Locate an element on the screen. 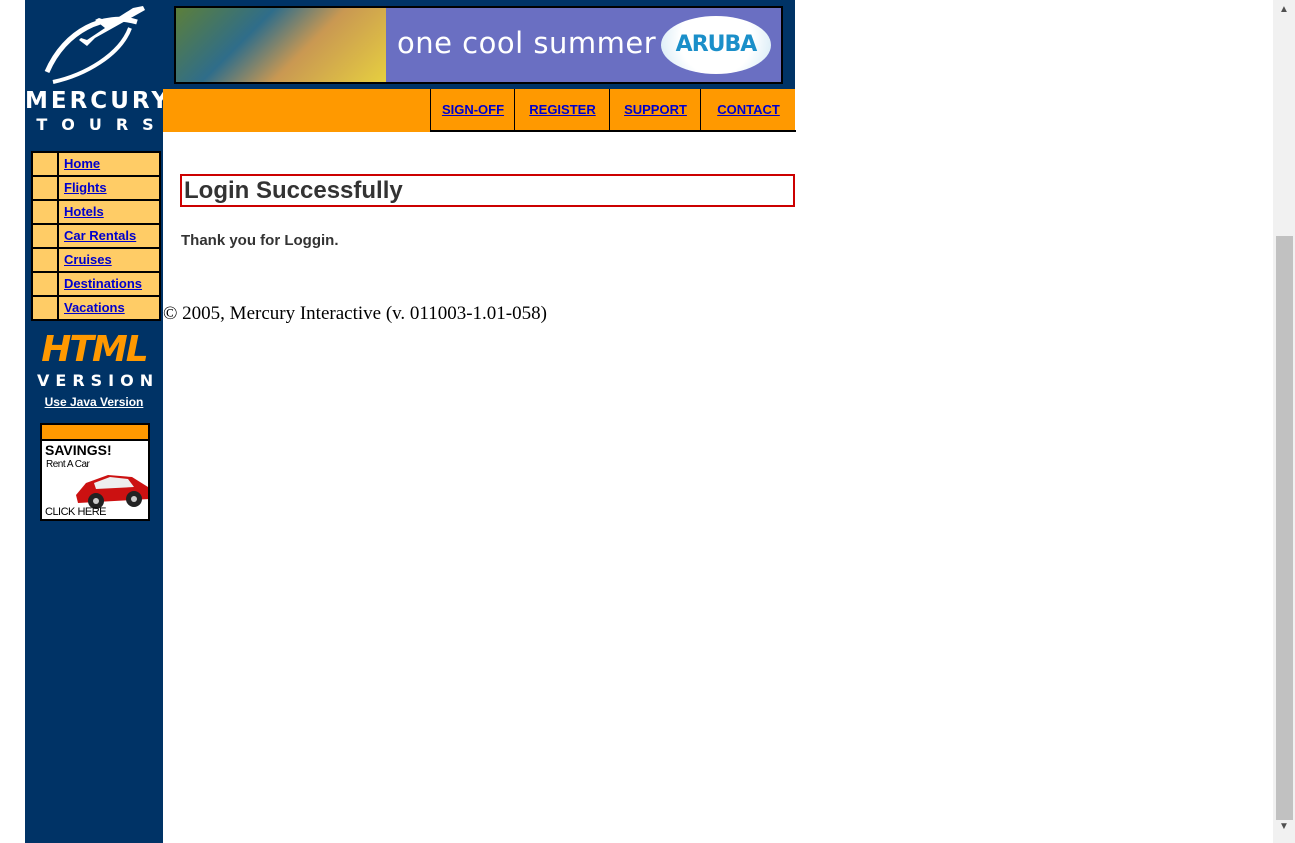  sign-off-link: SIGN-OFF is located at coordinates (473, 109).